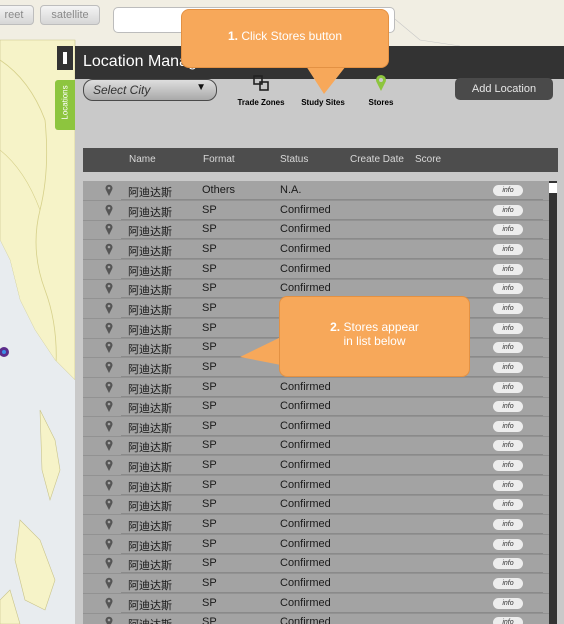  I want to click on callout-2-pointer, so click(260, 351).